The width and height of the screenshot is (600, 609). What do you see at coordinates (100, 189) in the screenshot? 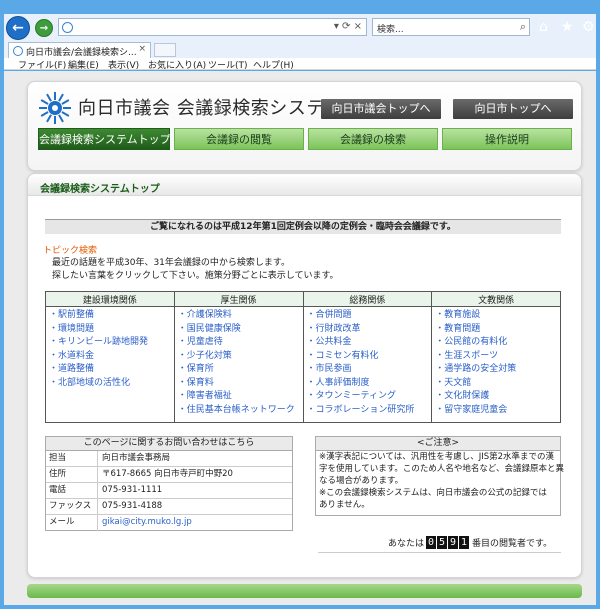
I see `page-title: 会議録検索システムトップ` at bounding box center [100, 189].